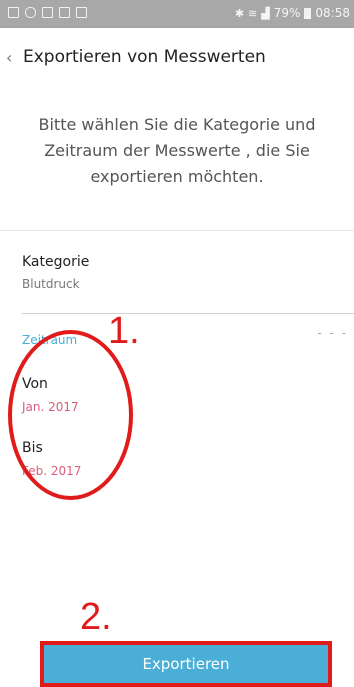 Image resolution: width=354 pixels, height=687 pixels. What do you see at coordinates (30, 12) in the screenshot?
I see `cloud-icon` at bounding box center [30, 12].